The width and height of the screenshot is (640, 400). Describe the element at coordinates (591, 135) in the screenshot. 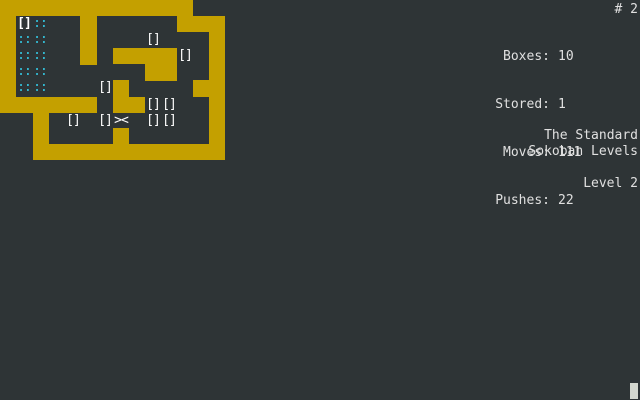

I see `collection-title-line1: The Standard` at that location.